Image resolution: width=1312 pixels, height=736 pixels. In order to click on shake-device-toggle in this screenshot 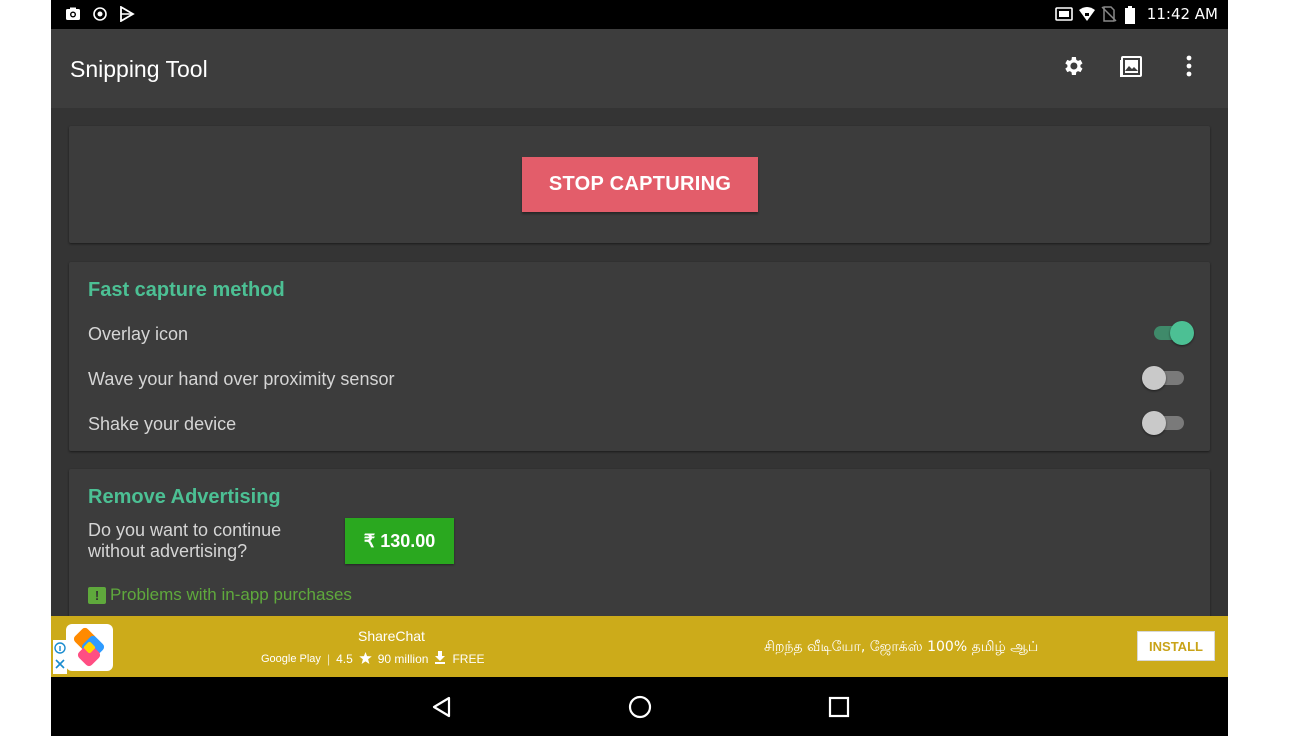, I will do `click(1164, 422)`.